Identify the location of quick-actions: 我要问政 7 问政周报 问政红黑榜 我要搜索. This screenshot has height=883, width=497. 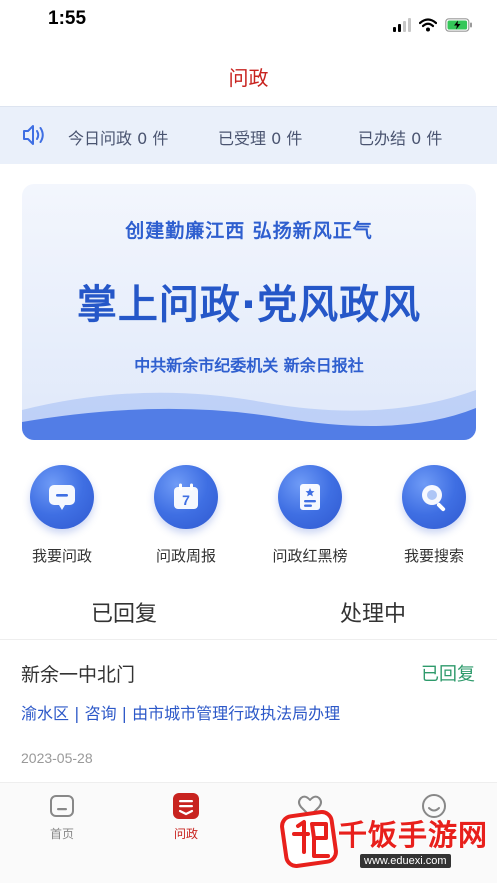
(248, 520).